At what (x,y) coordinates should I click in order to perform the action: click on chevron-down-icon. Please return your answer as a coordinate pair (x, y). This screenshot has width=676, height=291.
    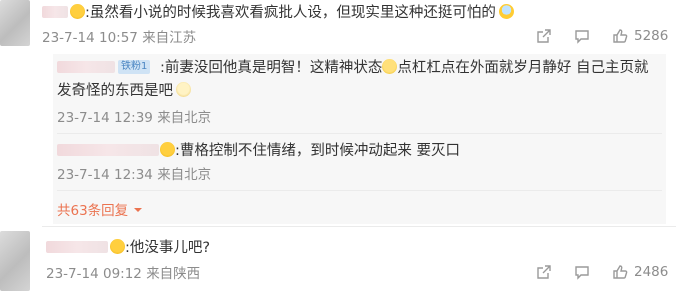
    Looking at the image, I should click on (138, 210).